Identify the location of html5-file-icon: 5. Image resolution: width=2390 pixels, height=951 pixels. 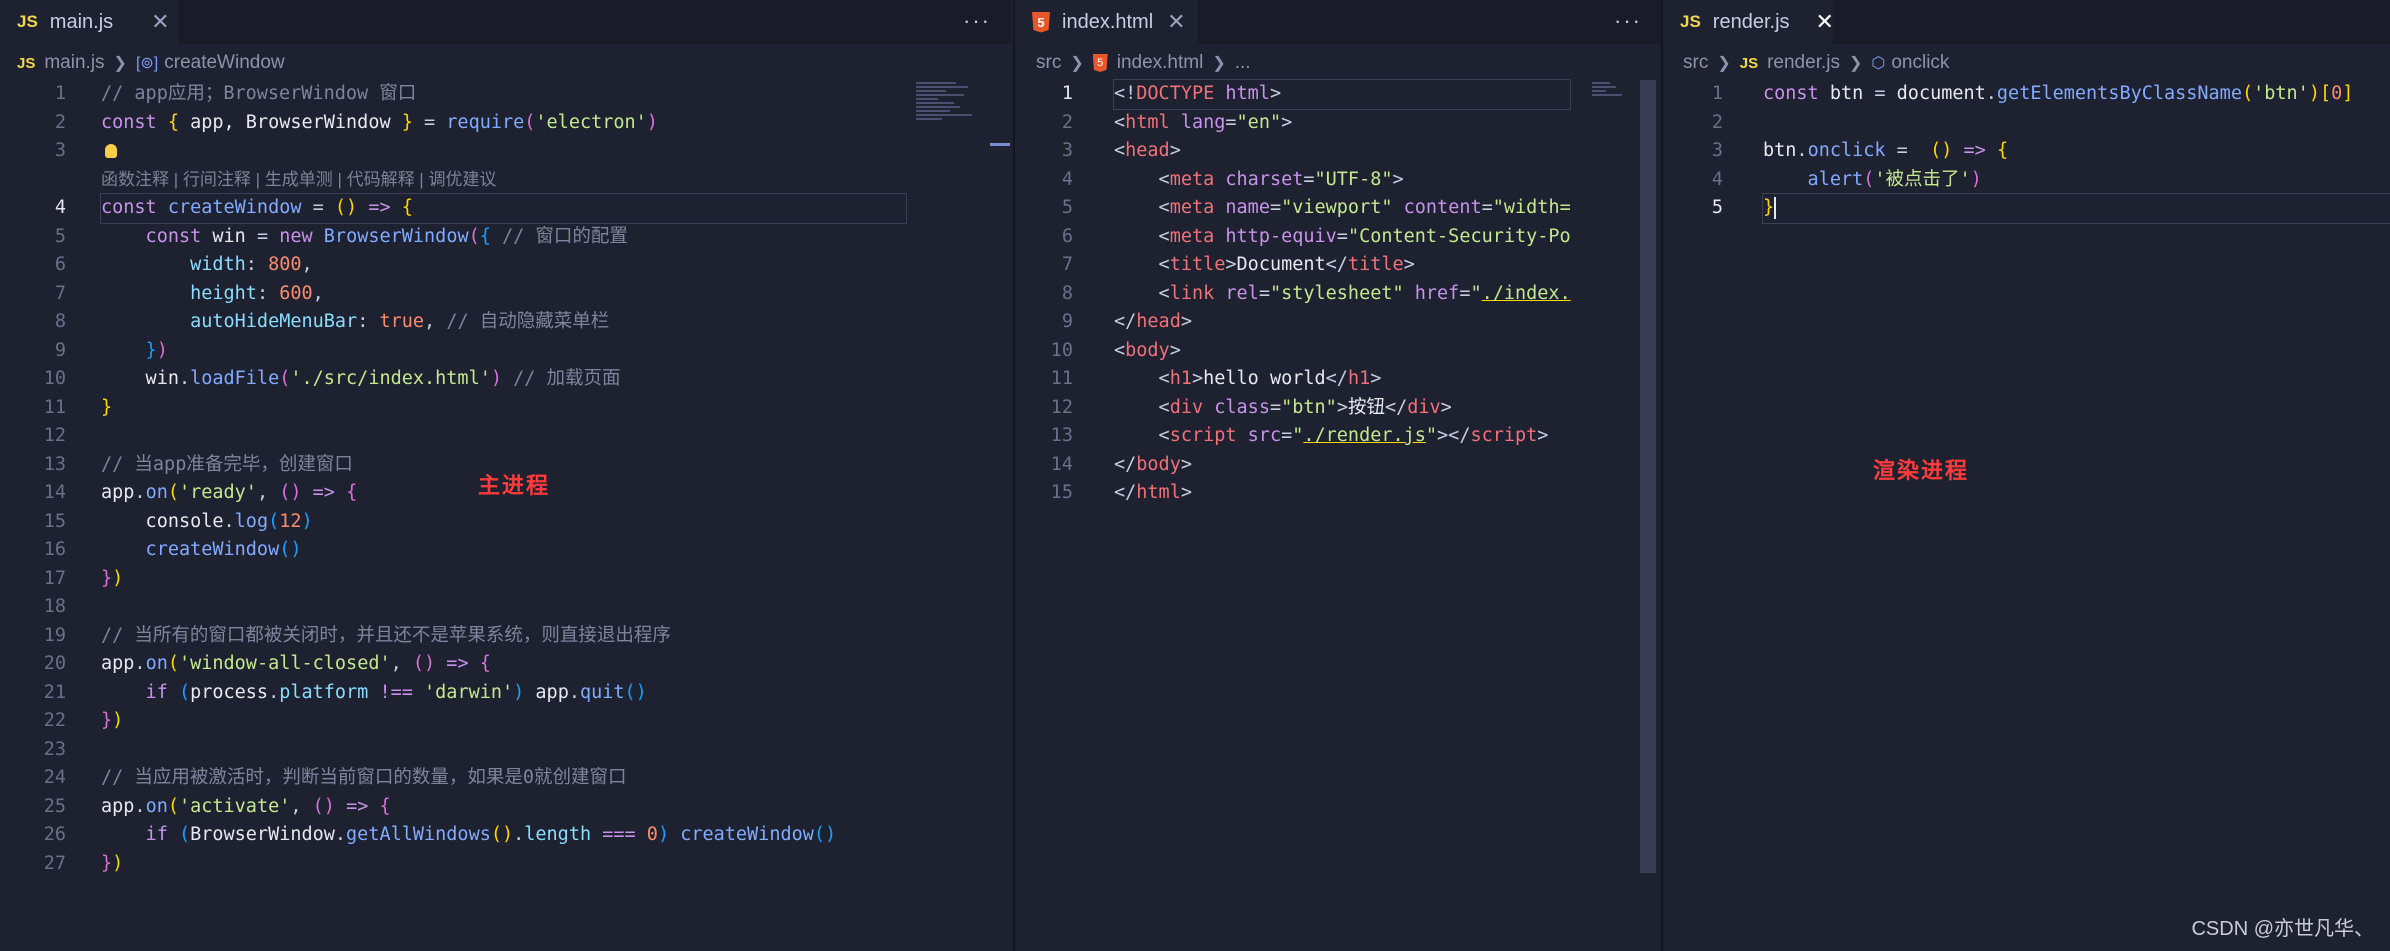
(1100, 63).